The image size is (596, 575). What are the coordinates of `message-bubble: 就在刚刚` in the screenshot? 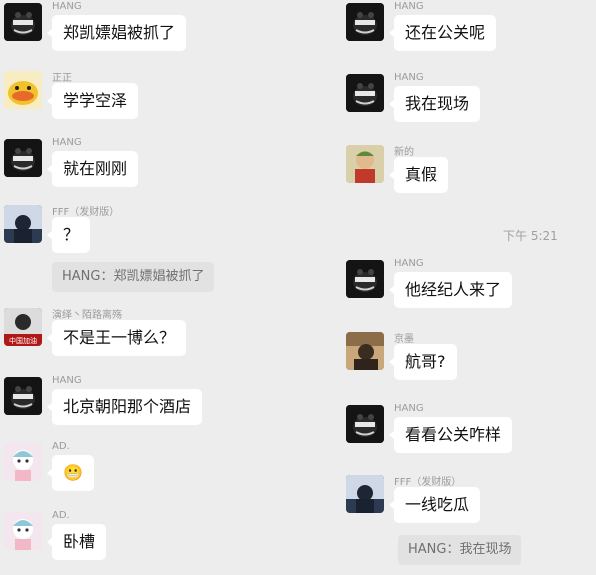 It's located at (92, 169).